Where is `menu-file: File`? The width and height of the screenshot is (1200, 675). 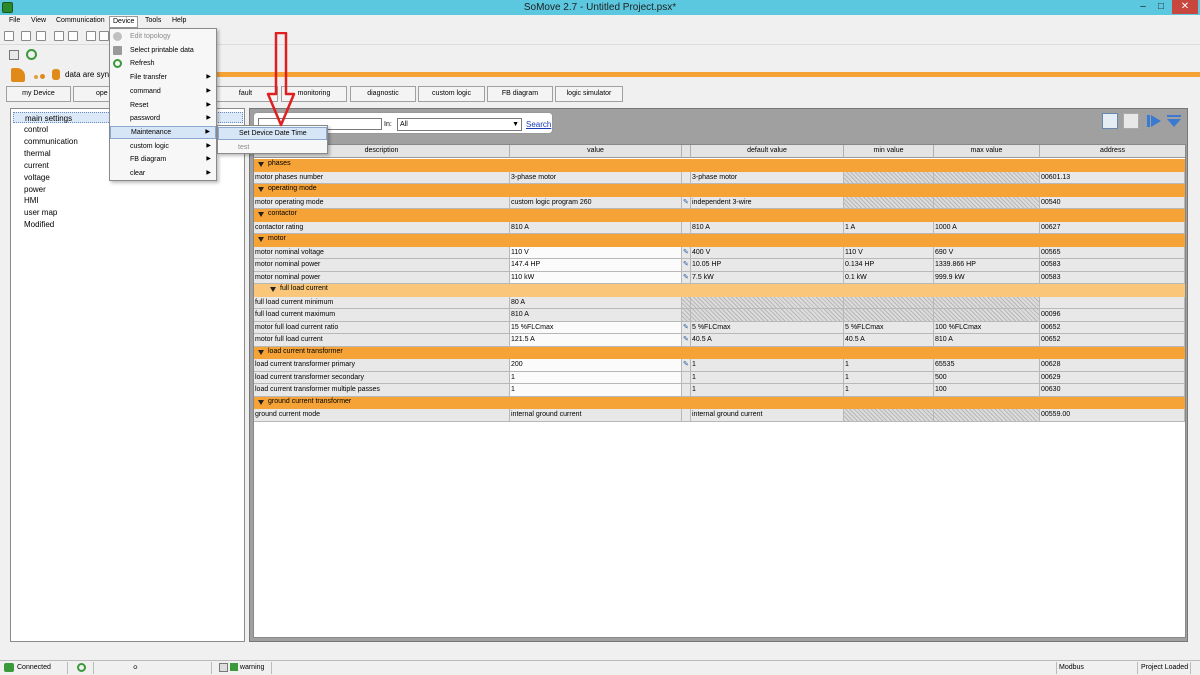
menu-file: File is located at coordinates (14, 20).